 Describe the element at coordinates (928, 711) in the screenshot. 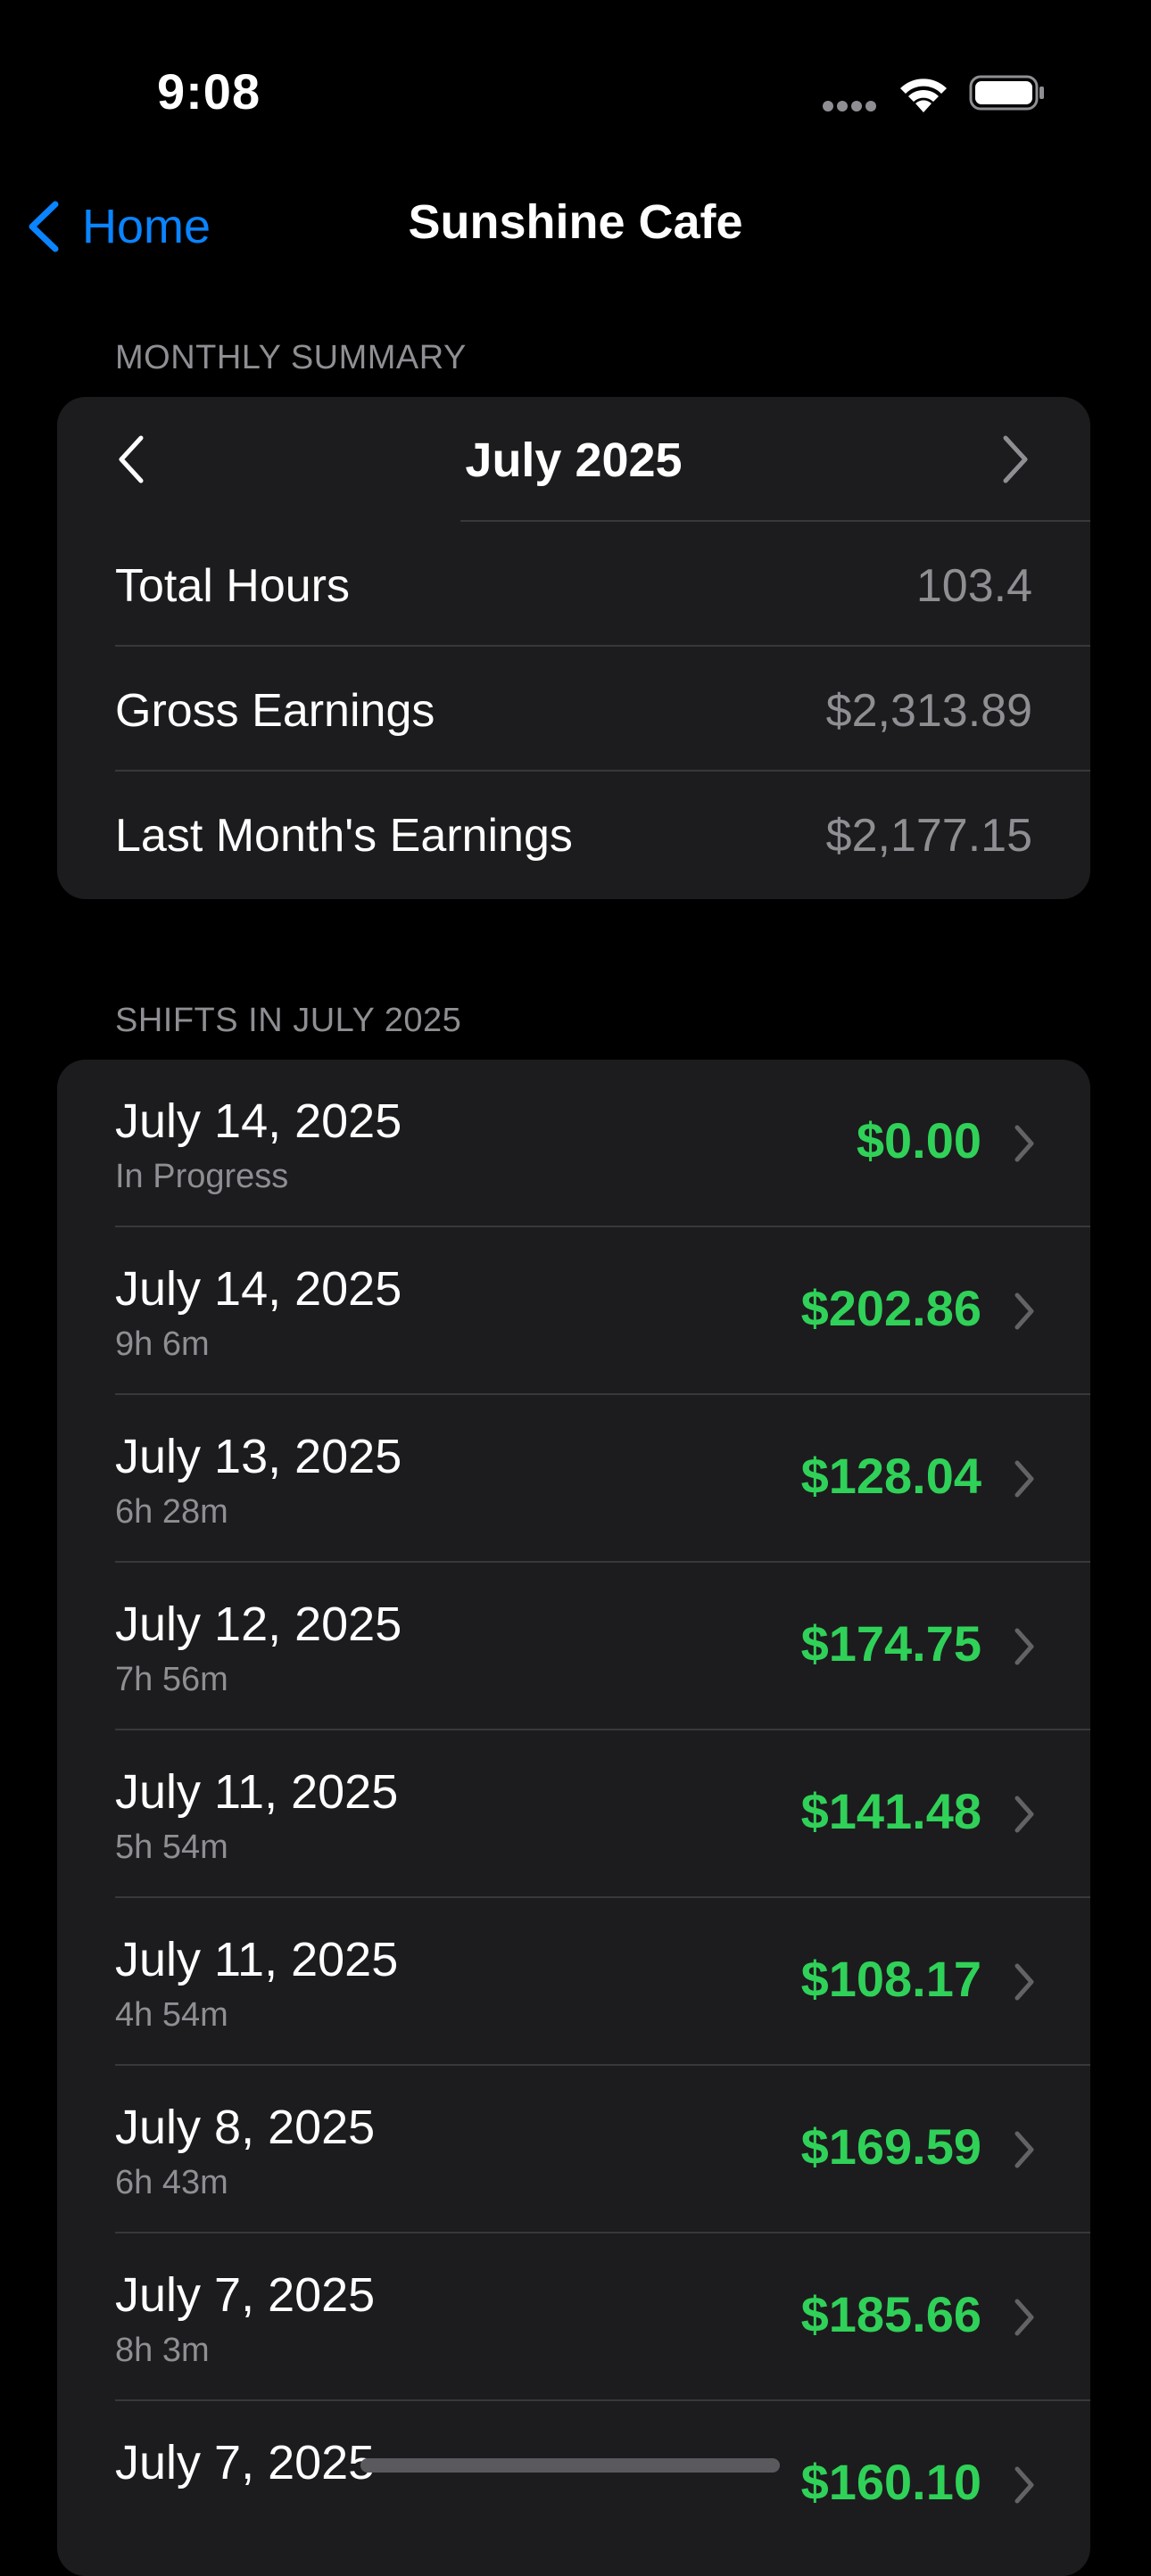

I see `summary-value: $2,313.89` at that location.